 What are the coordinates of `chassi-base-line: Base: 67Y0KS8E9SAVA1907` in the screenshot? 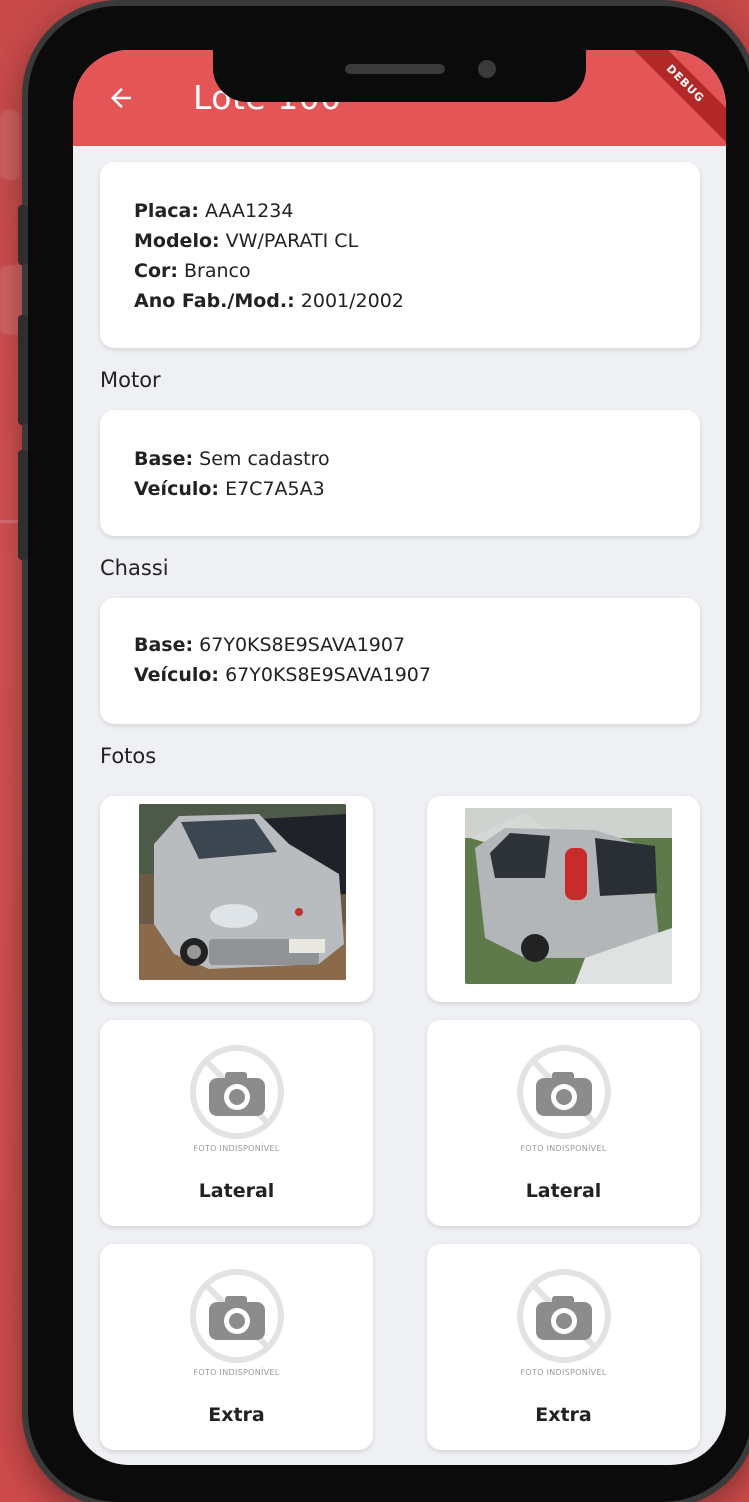 It's located at (270, 645).